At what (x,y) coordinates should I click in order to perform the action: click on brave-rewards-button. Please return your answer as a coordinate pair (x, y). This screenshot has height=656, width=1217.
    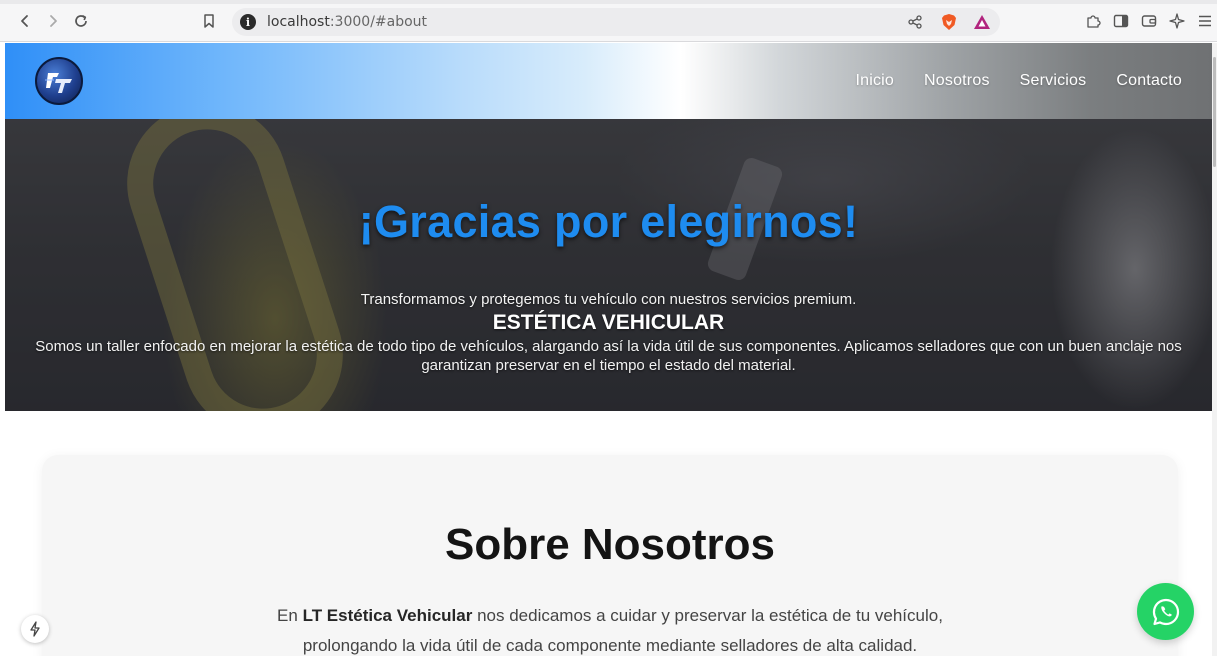
    Looking at the image, I should click on (982, 22).